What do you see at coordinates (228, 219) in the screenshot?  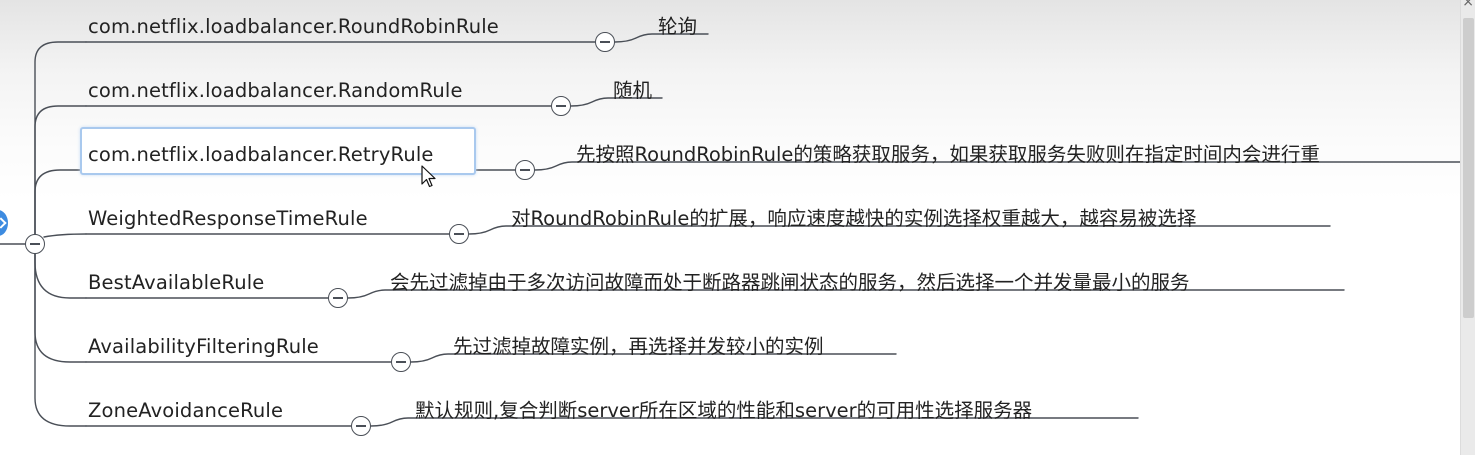 I see `node-label-n4: WeightedResponseTimeRule` at bounding box center [228, 219].